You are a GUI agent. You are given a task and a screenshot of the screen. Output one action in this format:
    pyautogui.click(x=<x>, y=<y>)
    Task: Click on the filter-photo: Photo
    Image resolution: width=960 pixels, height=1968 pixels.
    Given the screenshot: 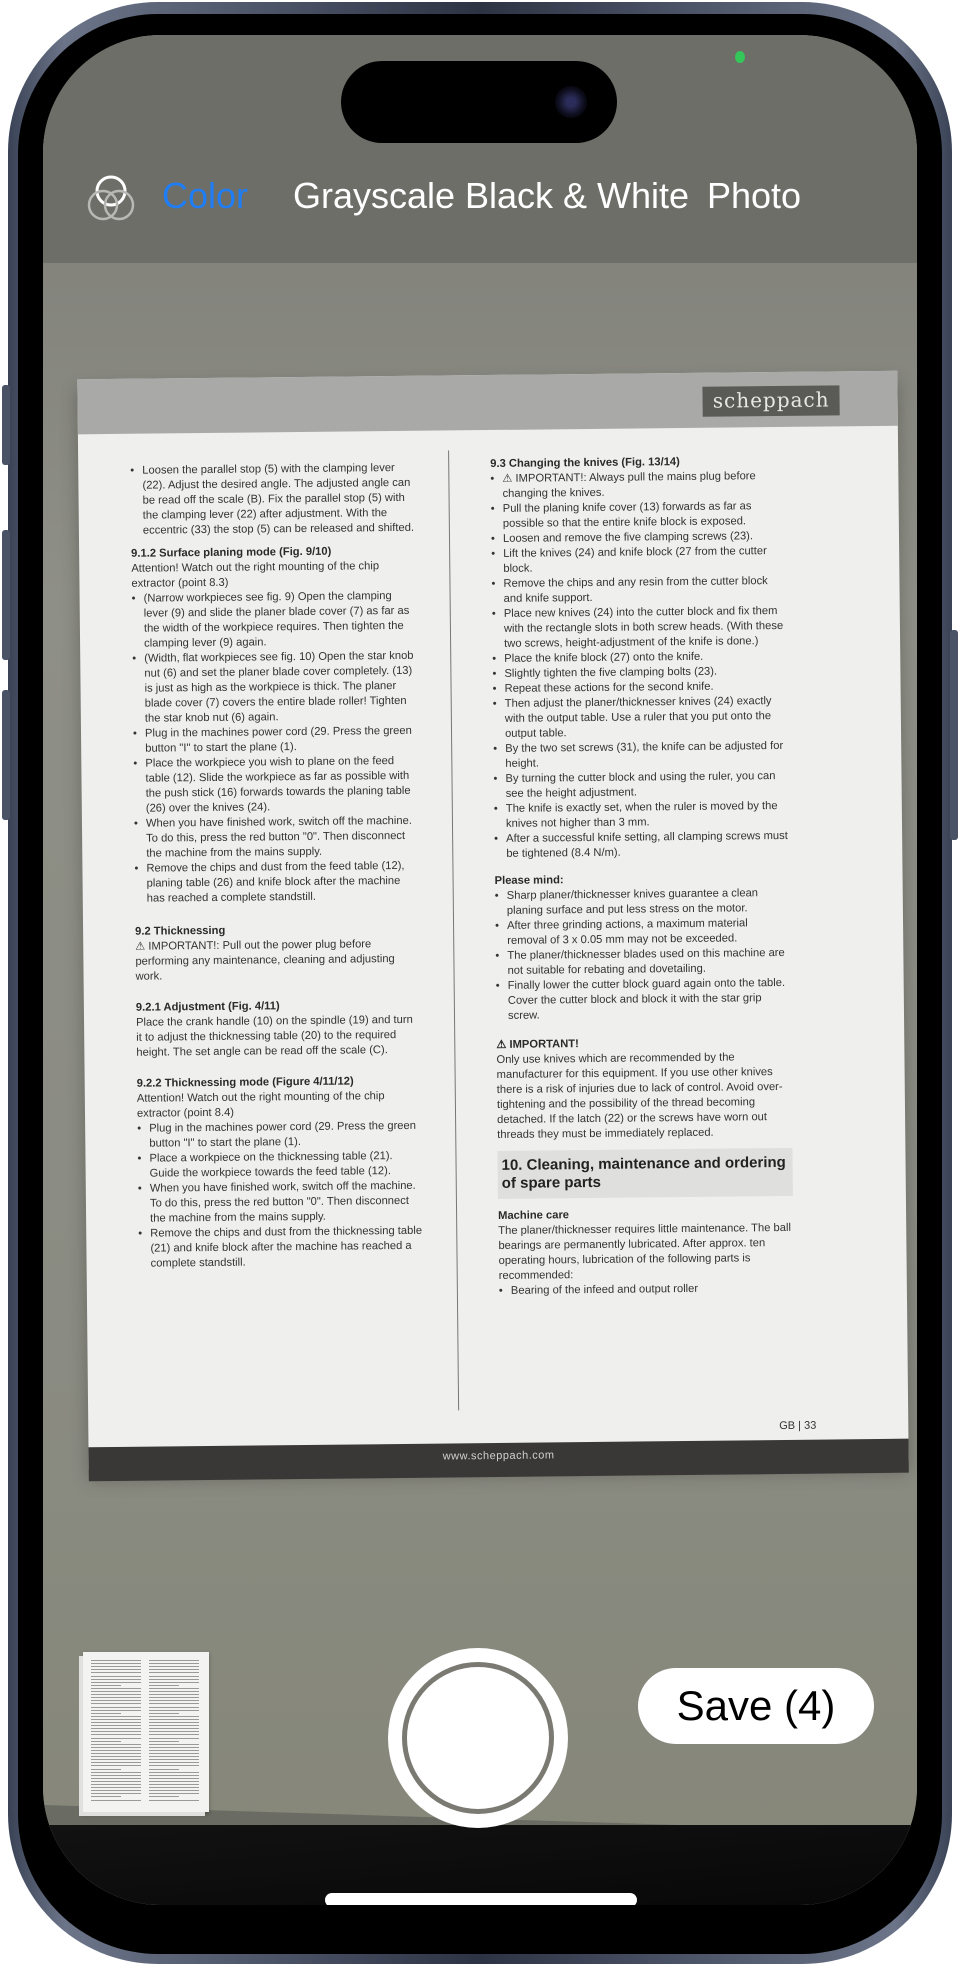 What is the action you would take?
    pyautogui.click(x=754, y=196)
    